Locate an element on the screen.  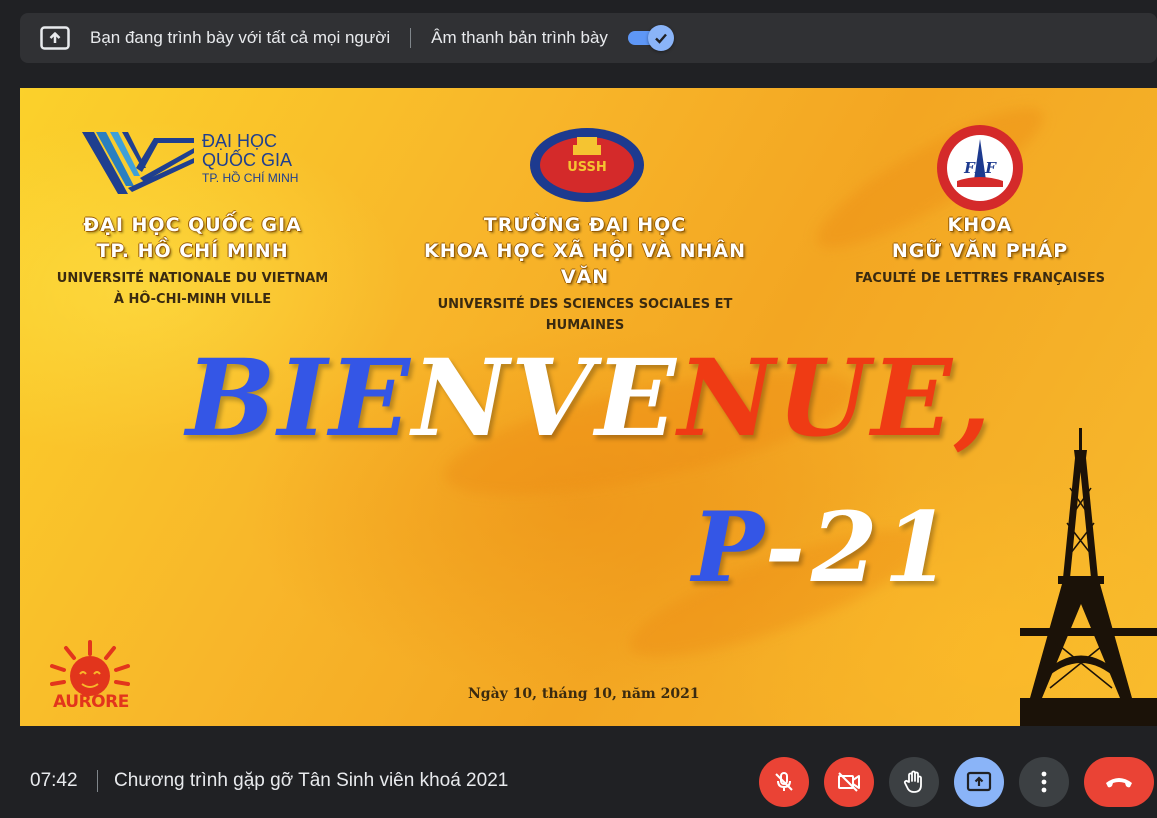
vnu-subtitle-line2: À HÔ-CHI-MINH VILLE is located at coordinates (192, 299).